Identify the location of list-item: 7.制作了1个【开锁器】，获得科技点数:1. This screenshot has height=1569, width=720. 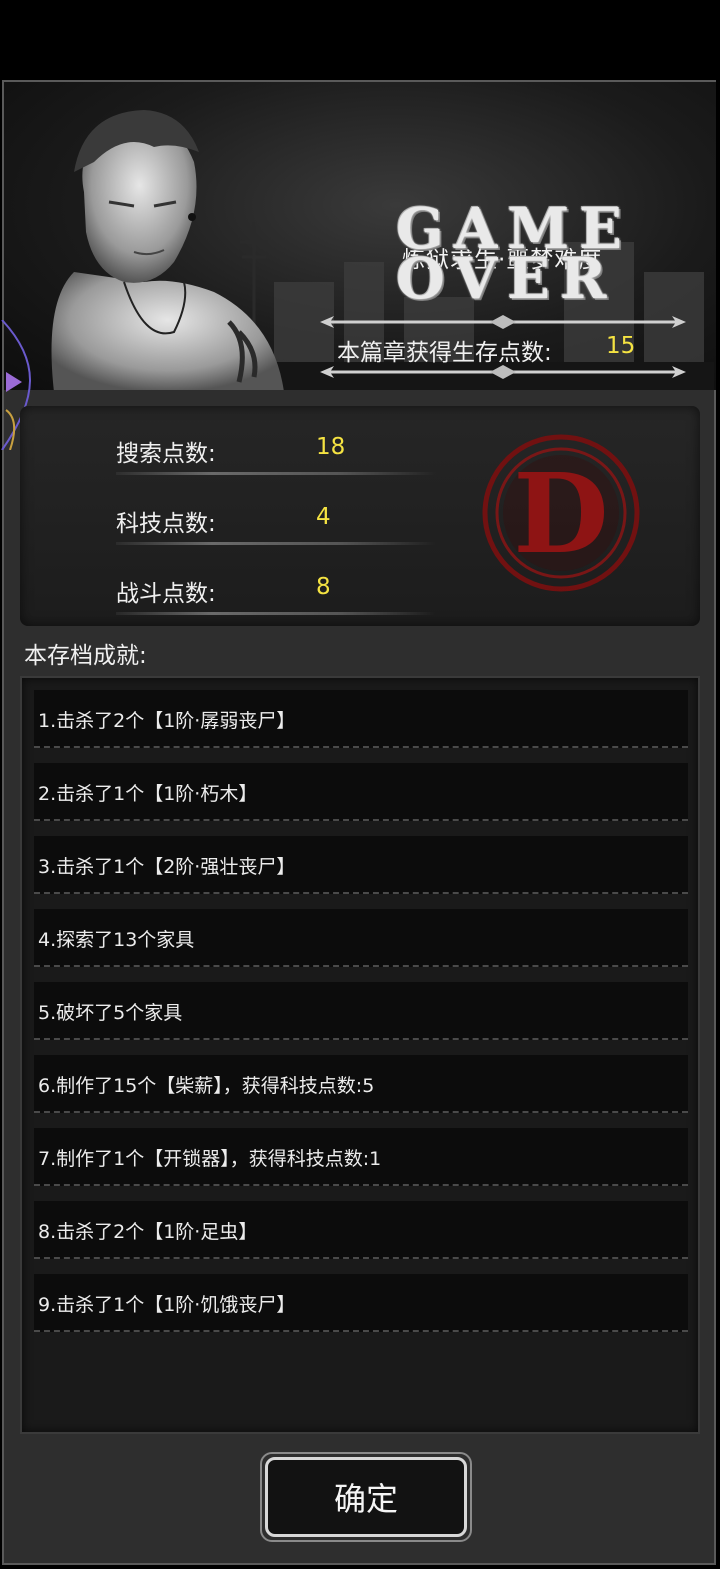
(361, 1157).